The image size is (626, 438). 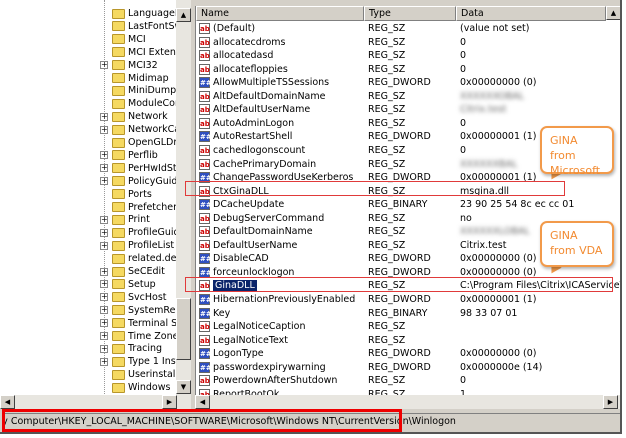 What do you see at coordinates (94, 52) in the screenshot?
I see `tree-item: MCI Extensio` at bounding box center [94, 52].